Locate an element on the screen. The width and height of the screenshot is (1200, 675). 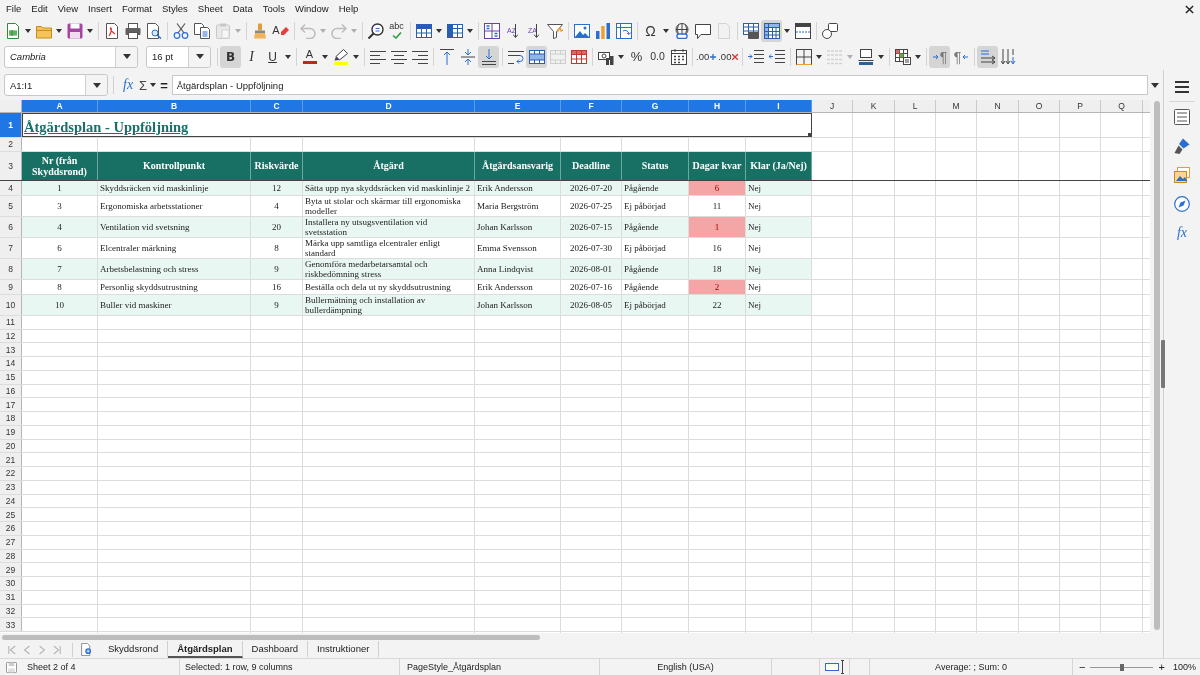
row-header: 21 is located at coordinates (11, 459).